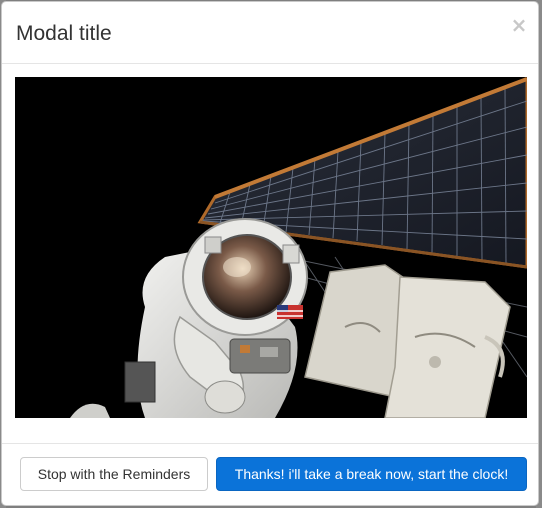  Describe the element at coordinates (64, 33) in the screenshot. I see `modal-title: Modal title` at that location.